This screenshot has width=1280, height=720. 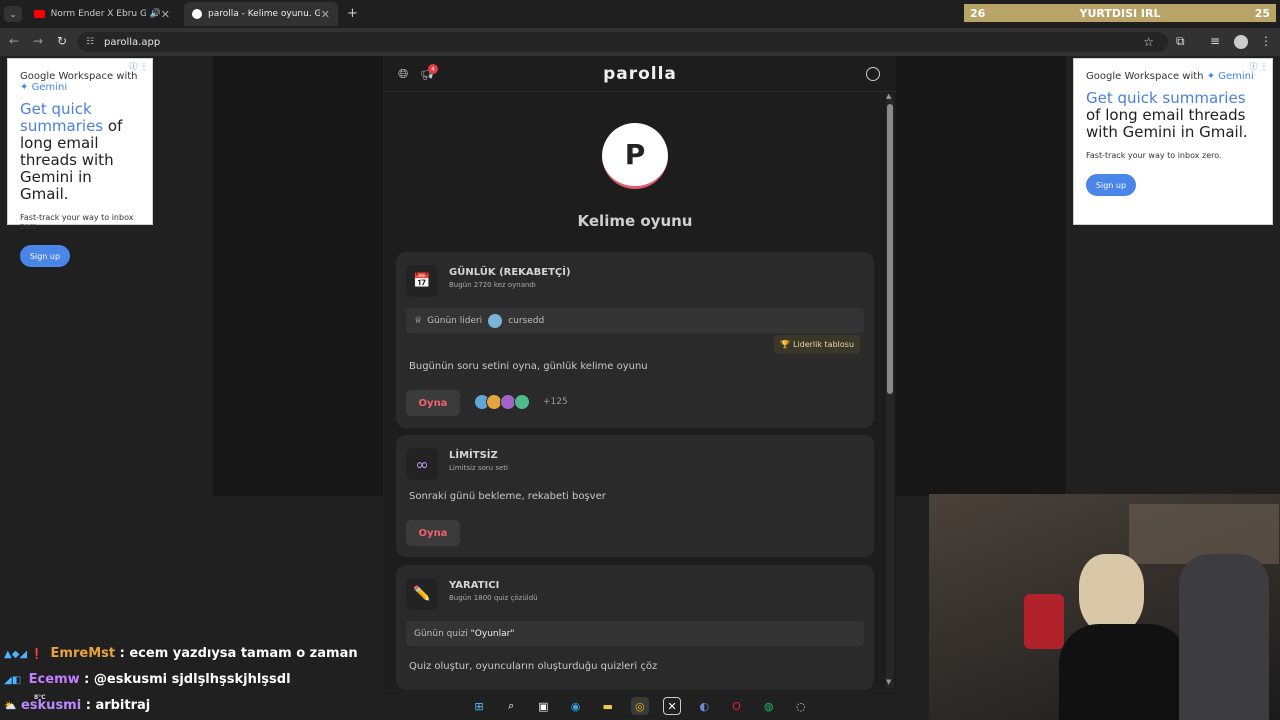 What do you see at coordinates (132, 42) in the screenshot?
I see `url-text: parolla.app` at bounding box center [132, 42].